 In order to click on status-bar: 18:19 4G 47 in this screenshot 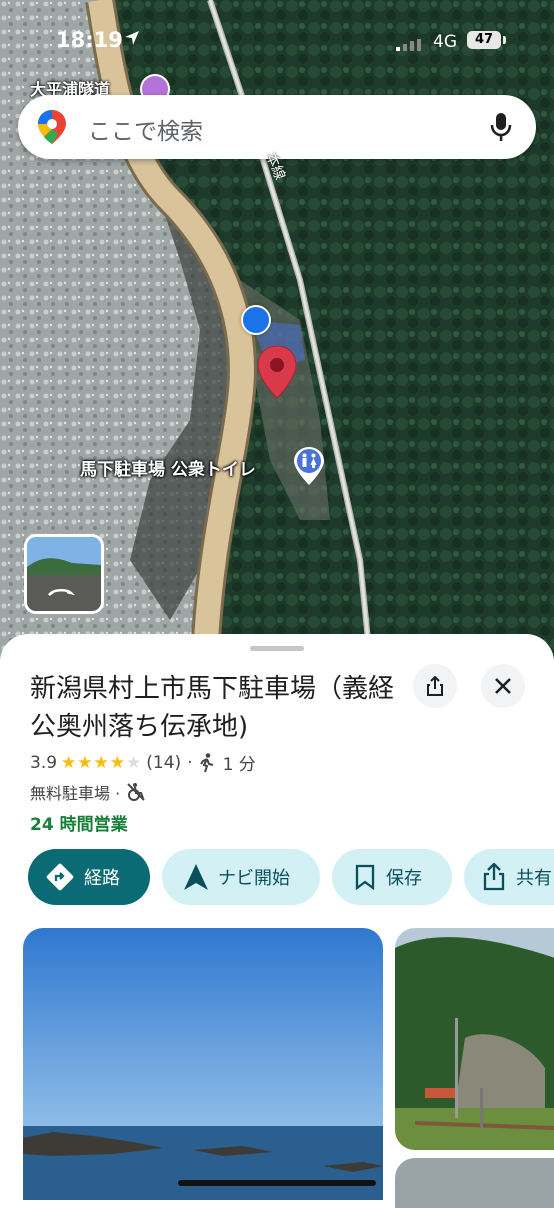, I will do `click(277, 42)`.